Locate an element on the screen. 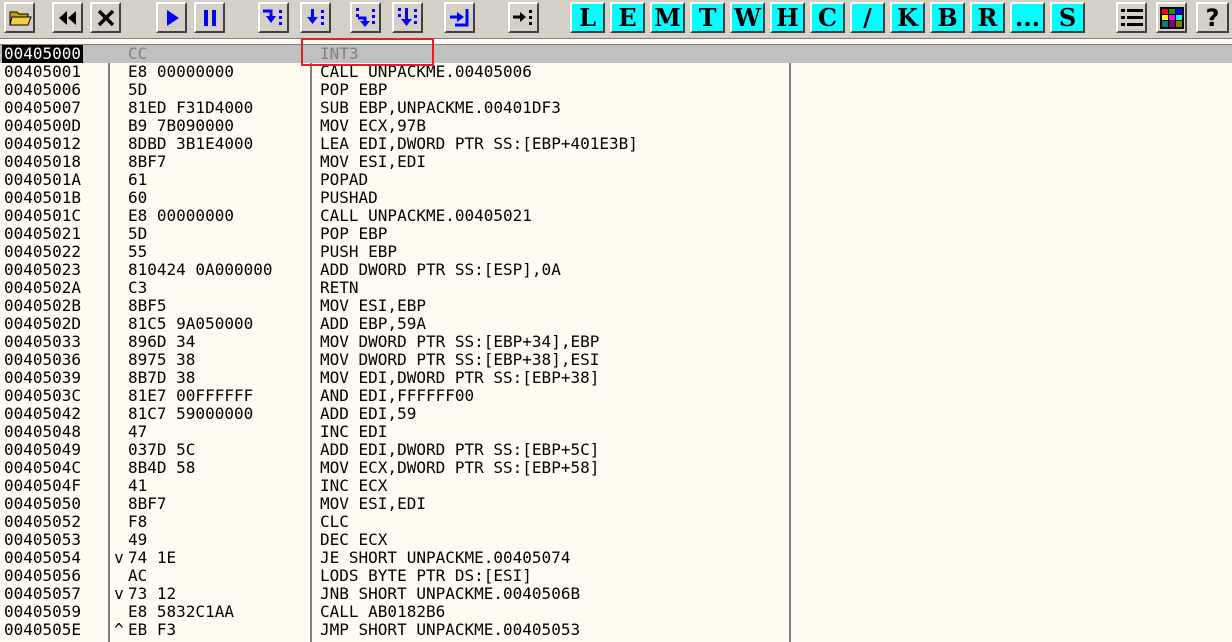  hex-dump-cell: 81C5 9A050000 is located at coordinates (191, 323).